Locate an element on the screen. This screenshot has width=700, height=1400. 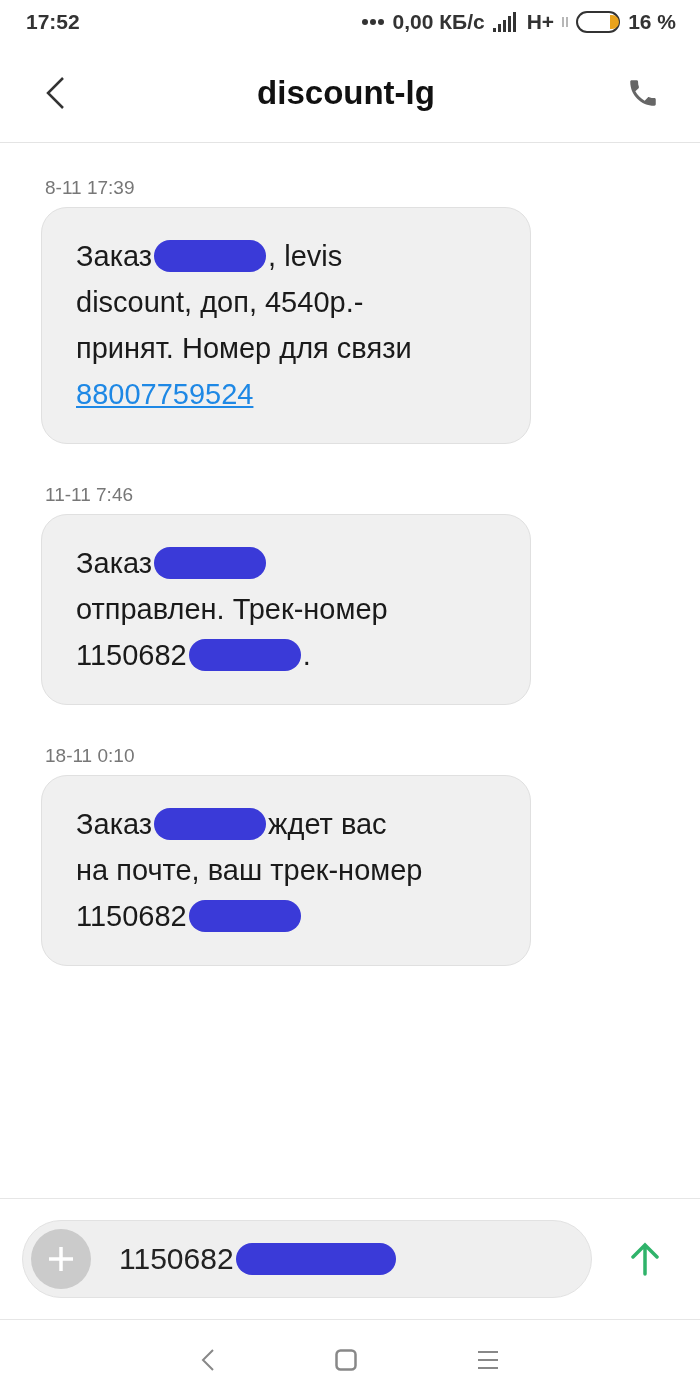
message-input: 1150682 is located at coordinates (307, 1259).